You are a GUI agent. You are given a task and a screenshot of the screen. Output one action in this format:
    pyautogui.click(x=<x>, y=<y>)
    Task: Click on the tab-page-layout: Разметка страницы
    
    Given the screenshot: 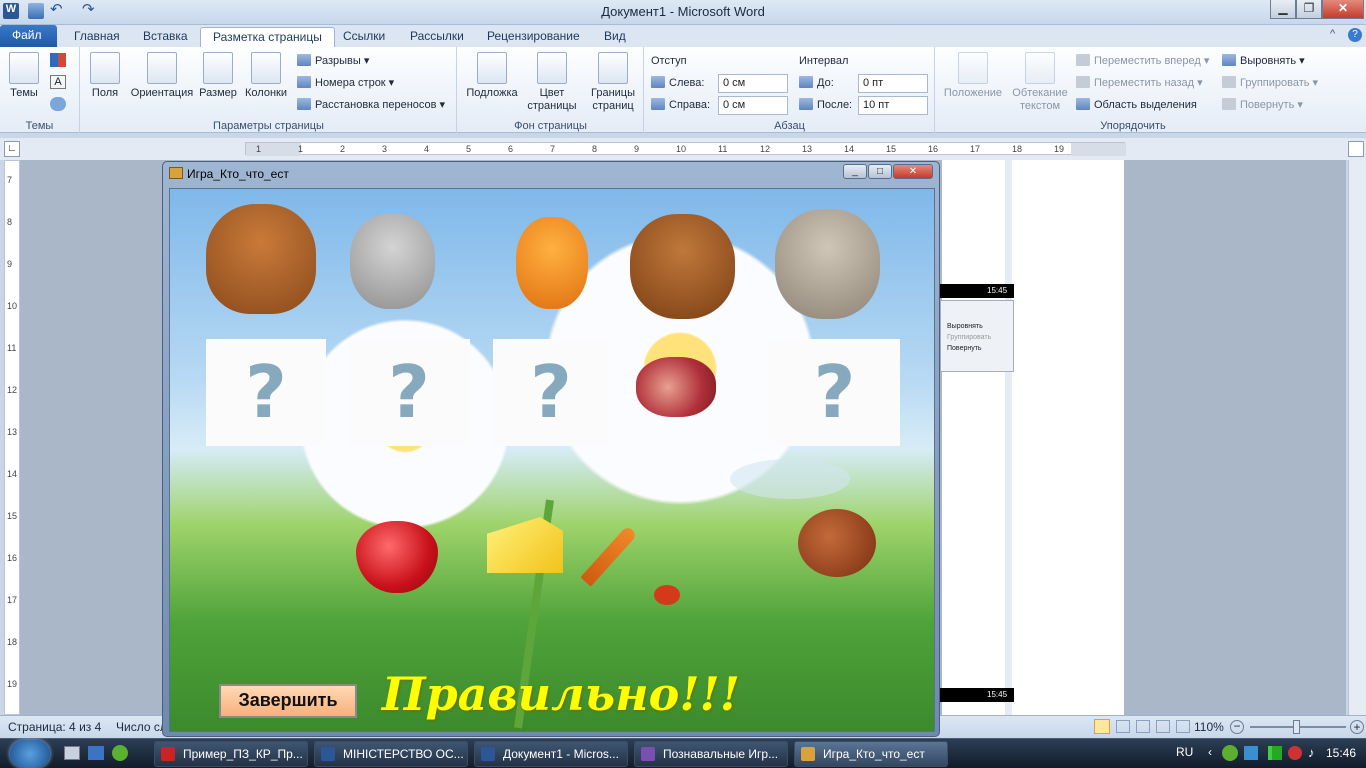 What is the action you would take?
    pyautogui.click(x=267, y=37)
    